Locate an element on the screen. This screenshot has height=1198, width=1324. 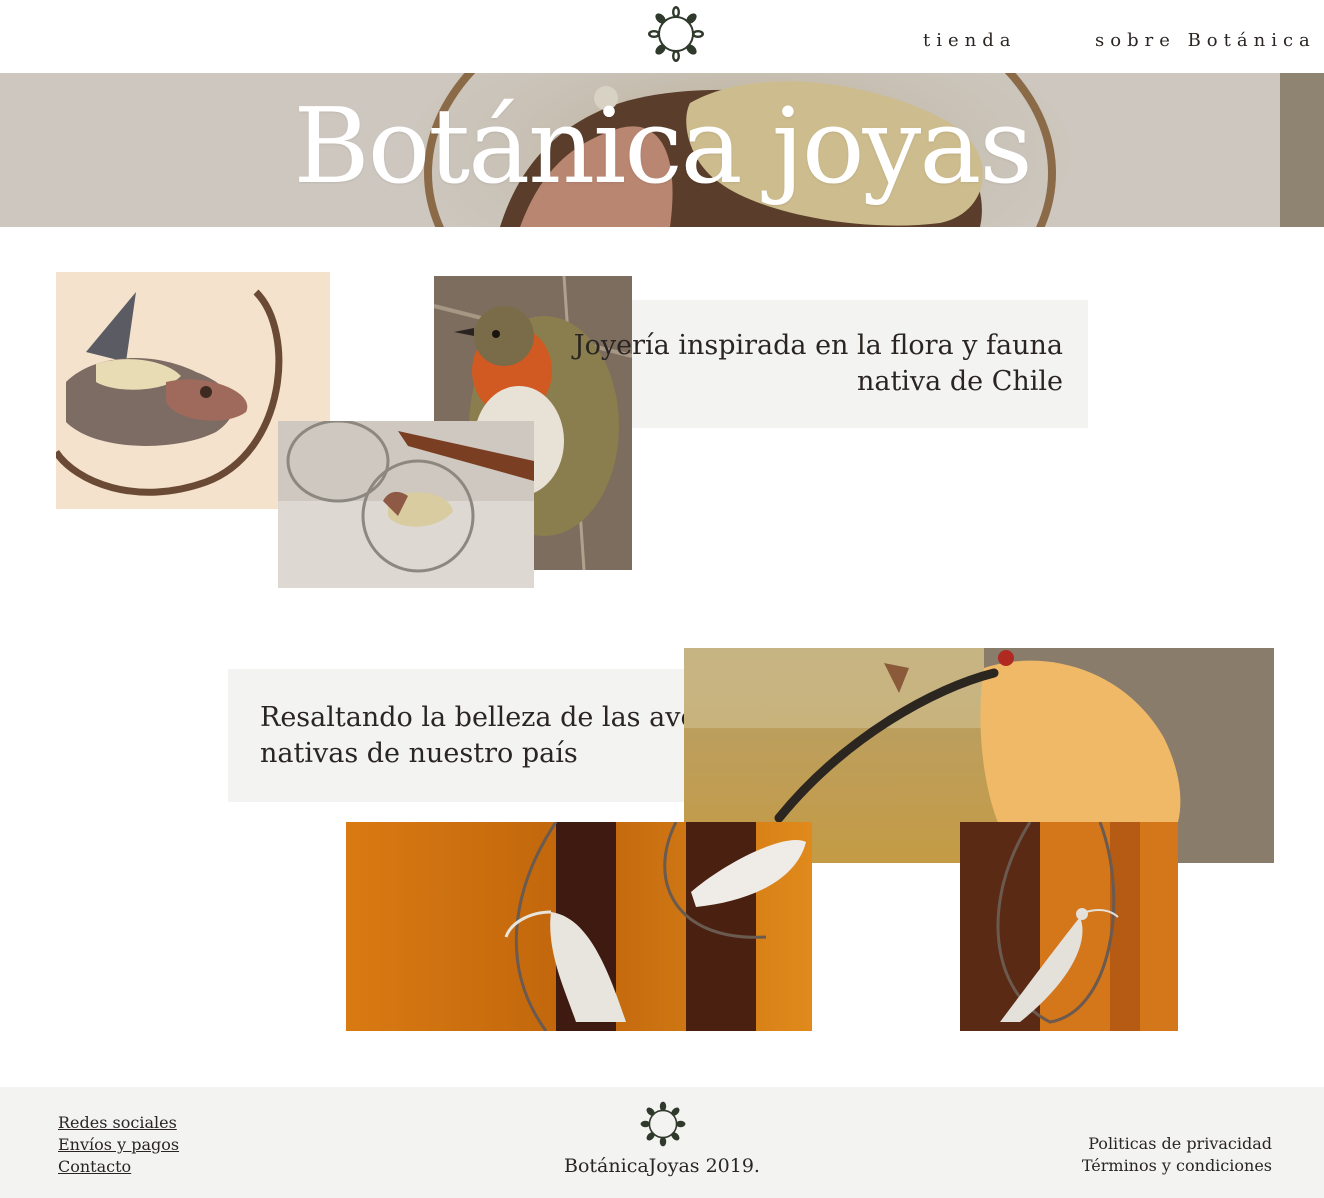
section2-text-line2: nativas de nuestro país is located at coordinates (419, 753).